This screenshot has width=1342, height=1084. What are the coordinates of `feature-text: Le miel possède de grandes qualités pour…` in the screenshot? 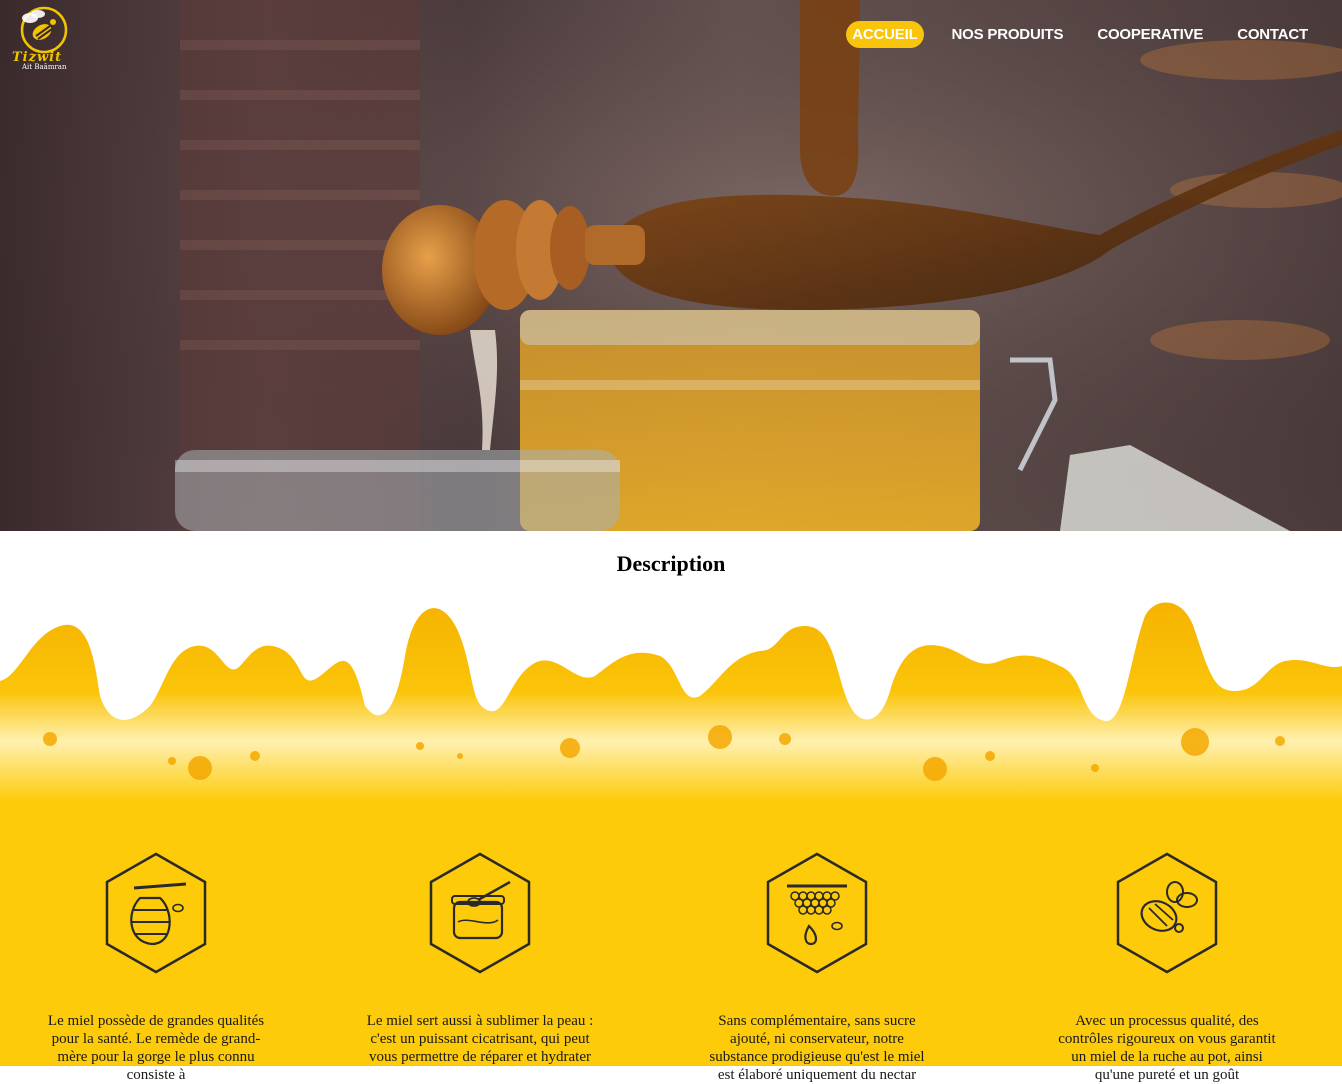 It's located at (156, 1048).